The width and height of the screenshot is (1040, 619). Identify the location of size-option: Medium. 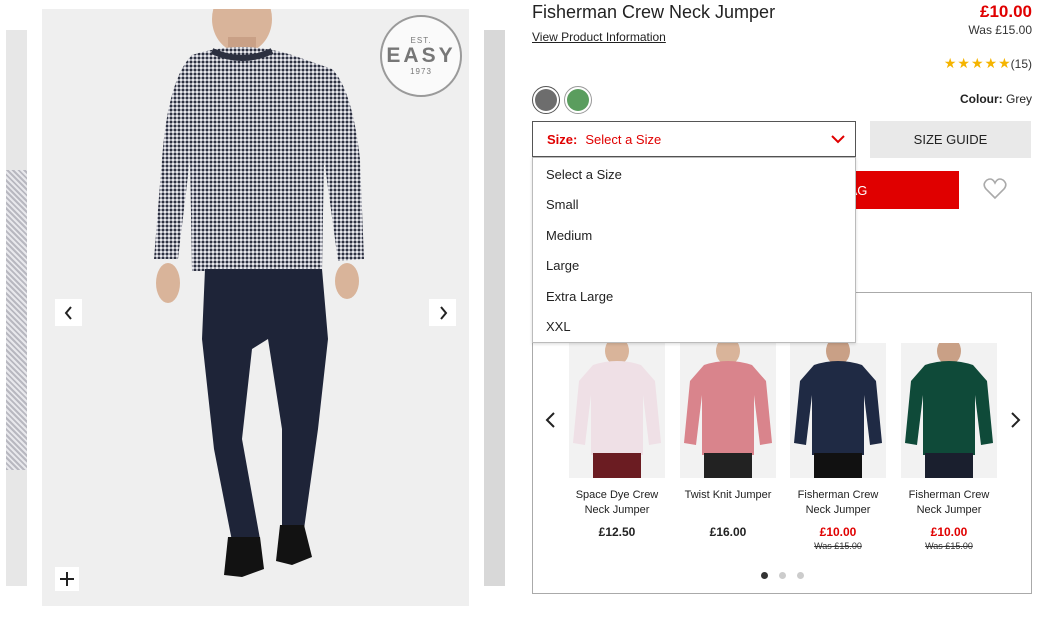
(694, 235).